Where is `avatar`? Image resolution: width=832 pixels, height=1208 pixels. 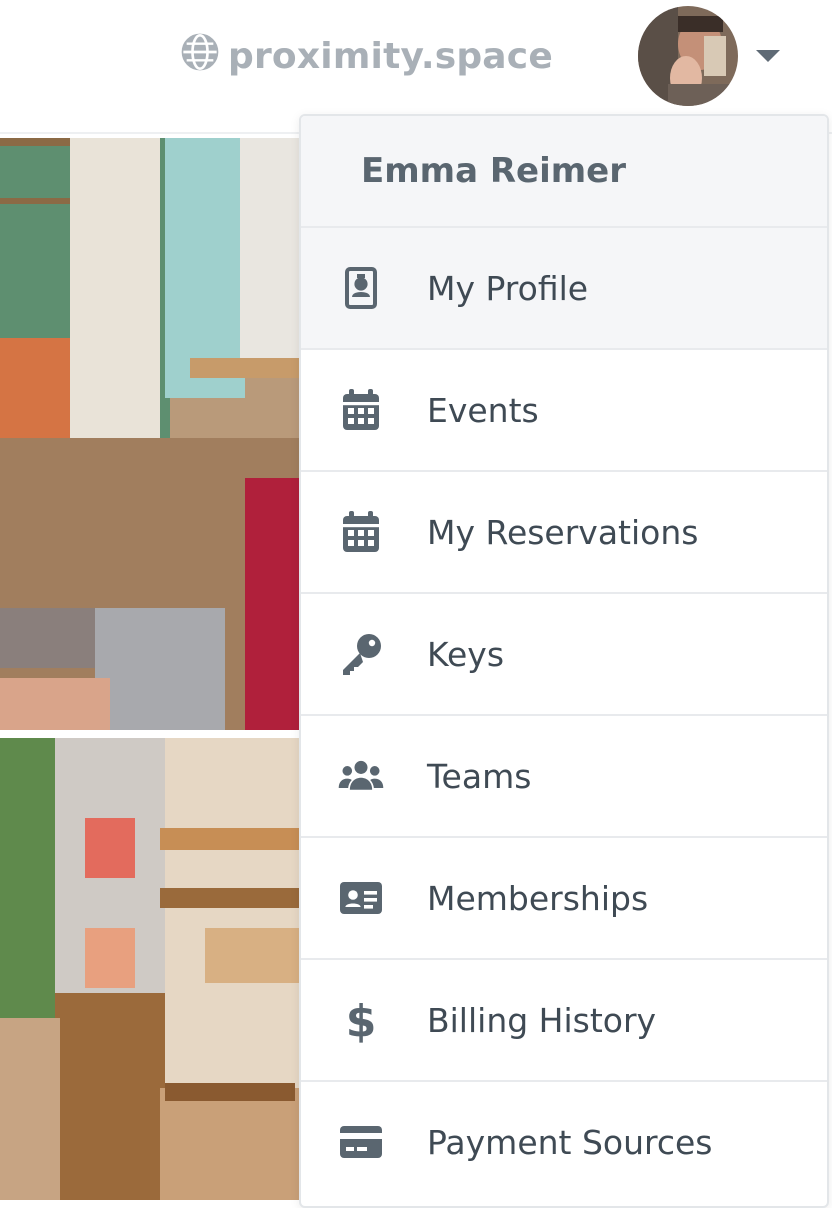
avatar is located at coordinates (688, 56).